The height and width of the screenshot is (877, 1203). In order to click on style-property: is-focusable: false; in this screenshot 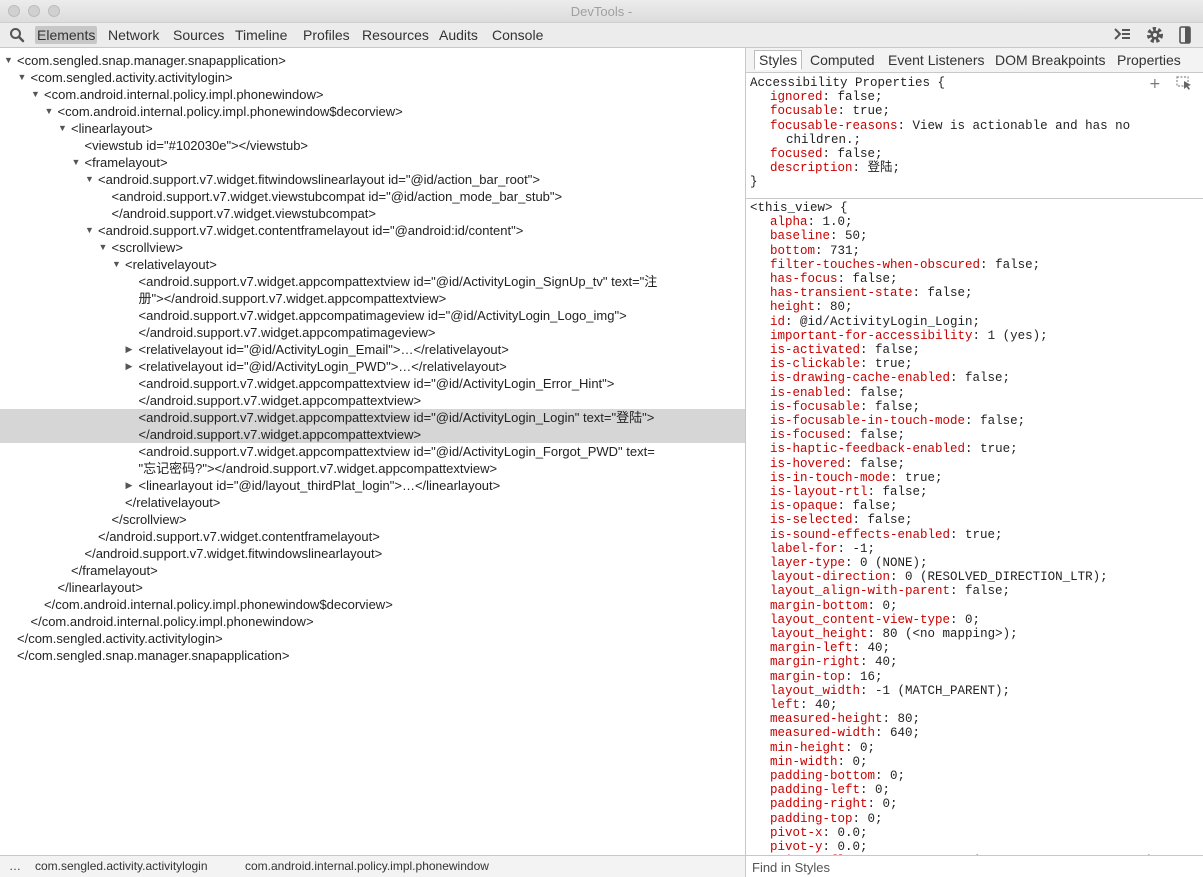, I will do `click(986, 407)`.